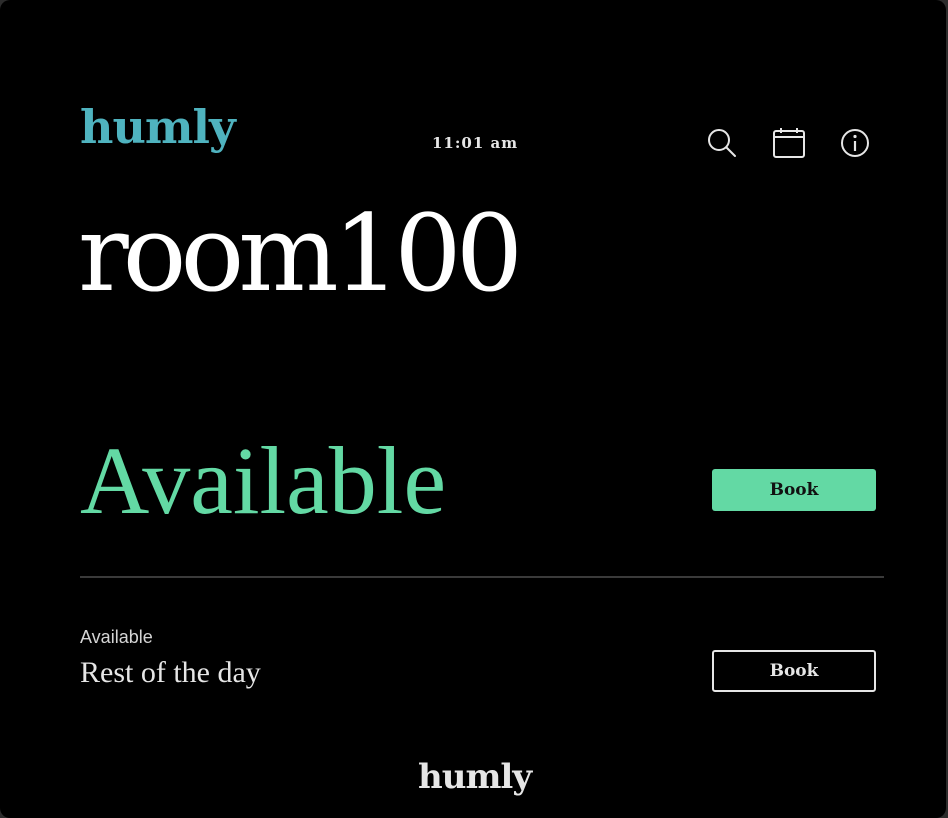 The image size is (948, 818). Describe the element at coordinates (158, 127) in the screenshot. I see `humly-logo: humly` at that location.